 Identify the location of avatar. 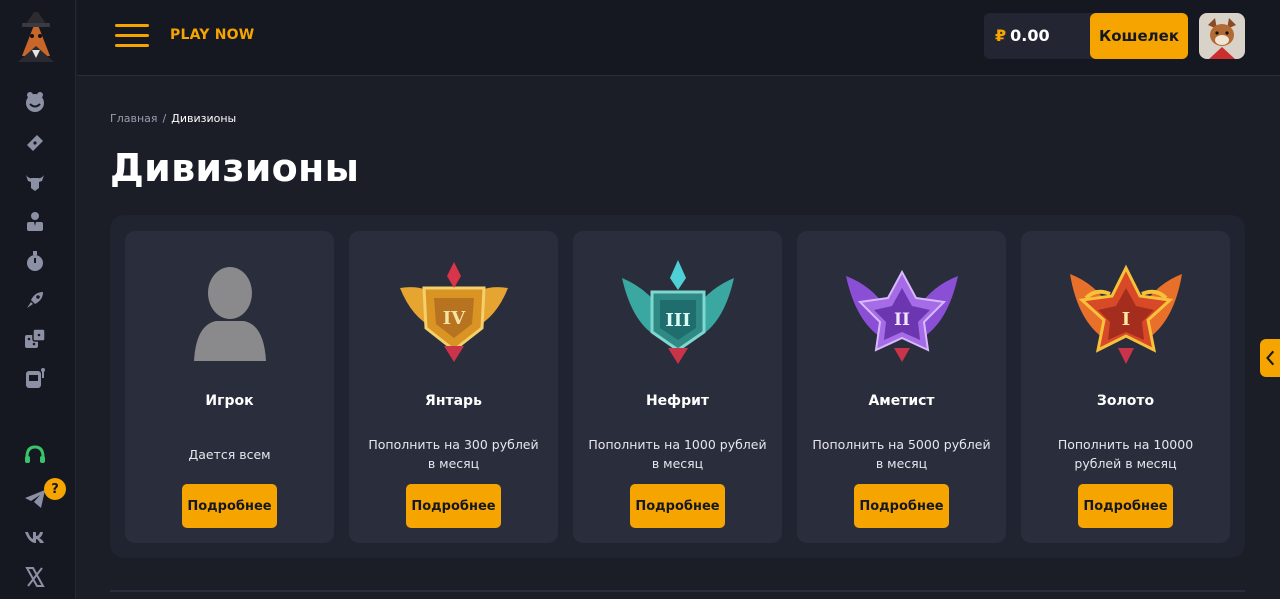
(1222, 36).